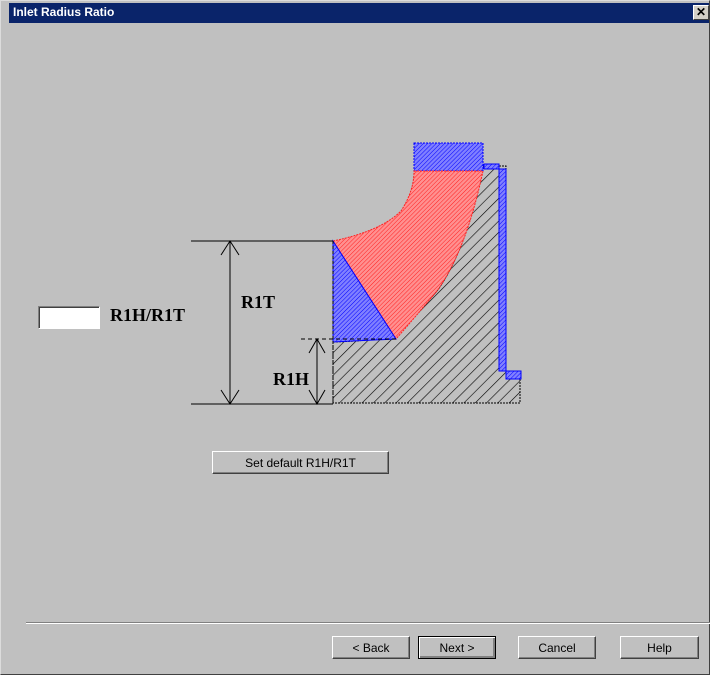 This screenshot has height=675, width=710. I want to click on ratio-label: R1H/R1T, so click(148, 315).